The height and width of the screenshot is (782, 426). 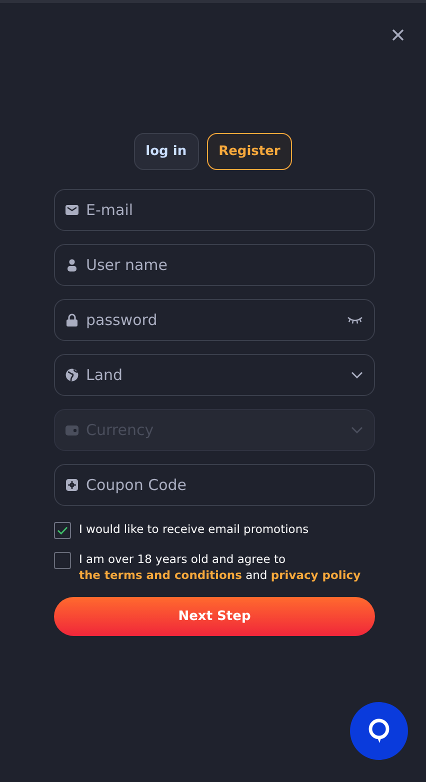 I want to click on check-icon, so click(x=62, y=530).